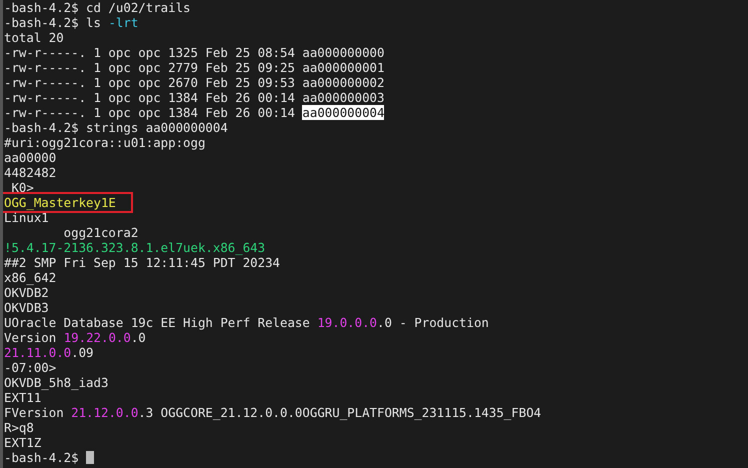 This screenshot has width=748, height=468. What do you see at coordinates (142, 262) in the screenshot?
I see `terminal-line: ##2 SMP Fri Sep 15 12:11:45 PDT 20234` at bounding box center [142, 262].